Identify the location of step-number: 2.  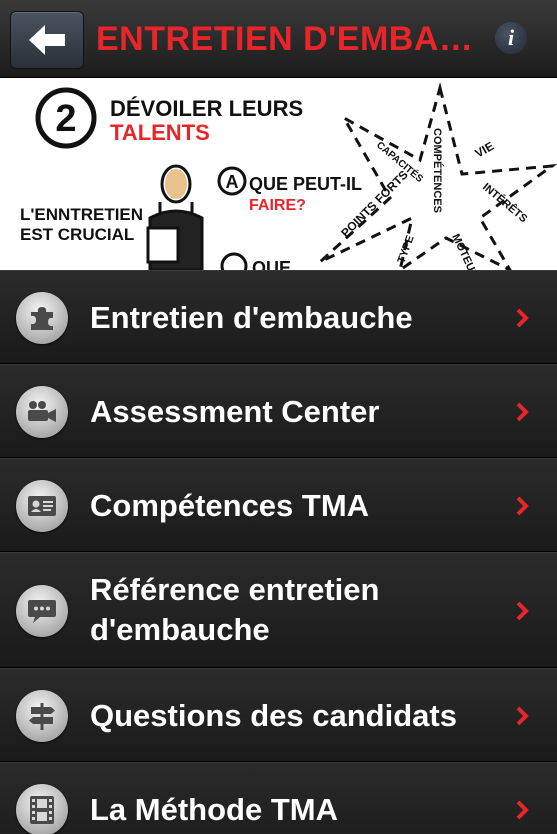
(65, 119).